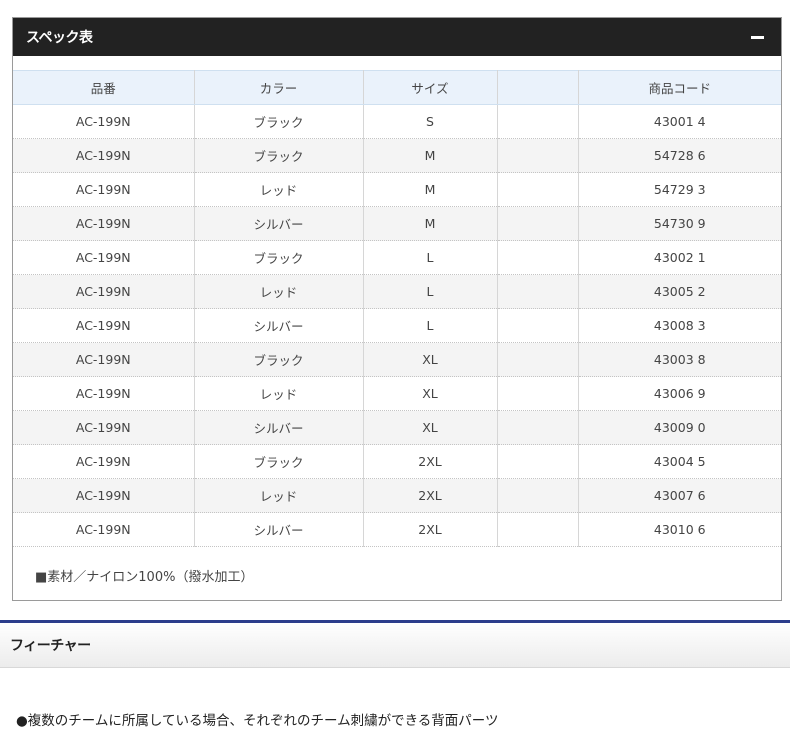 Image resolution: width=790 pixels, height=756 pixels. What do you see at coordinates (144, 577) in the screenshot?
I see `material-note: ■素材／ナイロン100%（撥水加工）` at bounding box center [144, 577].